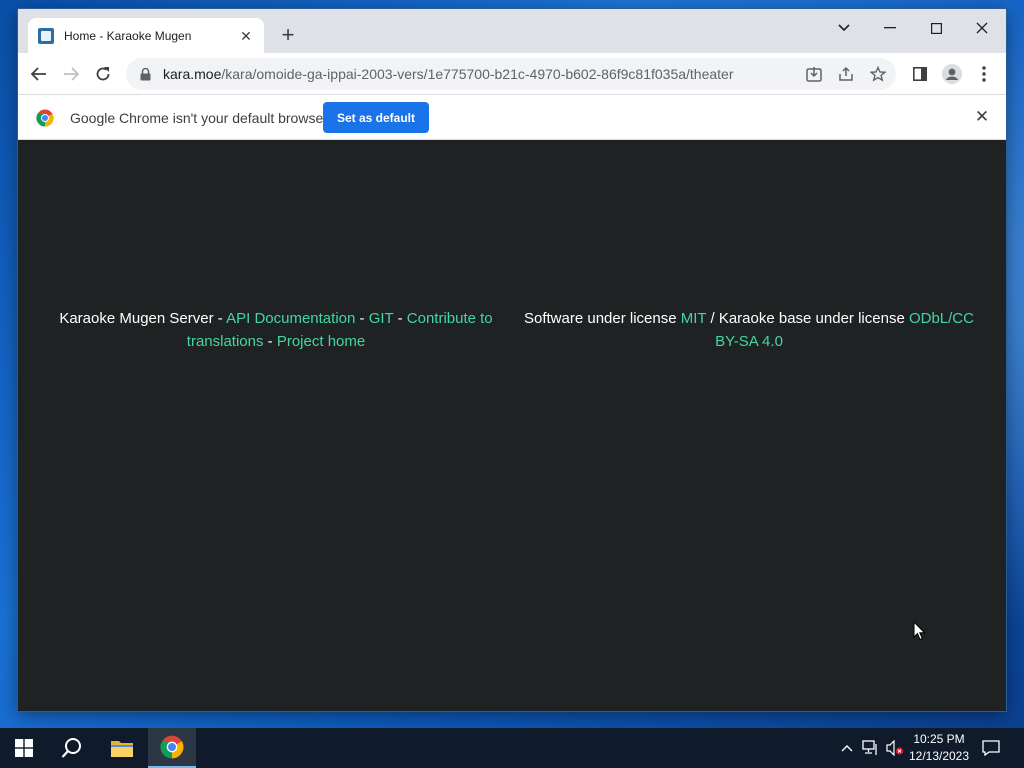 The height and width of the screenshot is (768, 1024). Describe the element at coordinates (982, 117) in the screenshot. I see `infobar-close-icon: ✕` at that location.